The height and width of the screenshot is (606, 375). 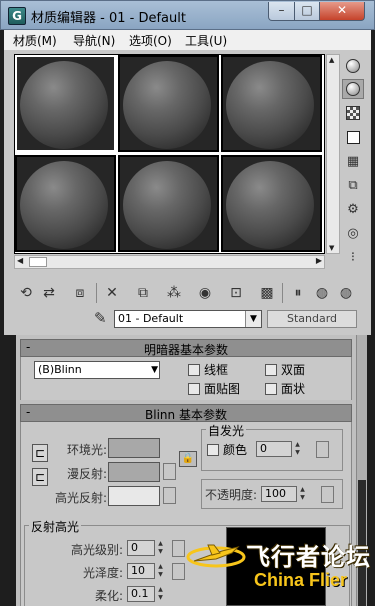 What do you see at coordinates (186, 413) in the screenshot?
I see `blinn-rollout-header: - Blinn 基本参数` at bounding box center [186, 413].